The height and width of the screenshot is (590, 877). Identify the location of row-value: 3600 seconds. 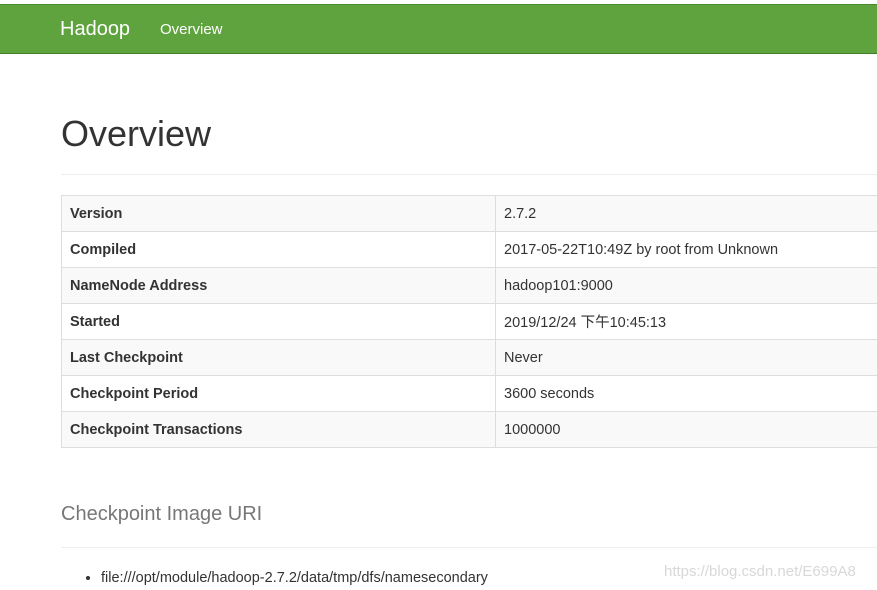
(686, 393).